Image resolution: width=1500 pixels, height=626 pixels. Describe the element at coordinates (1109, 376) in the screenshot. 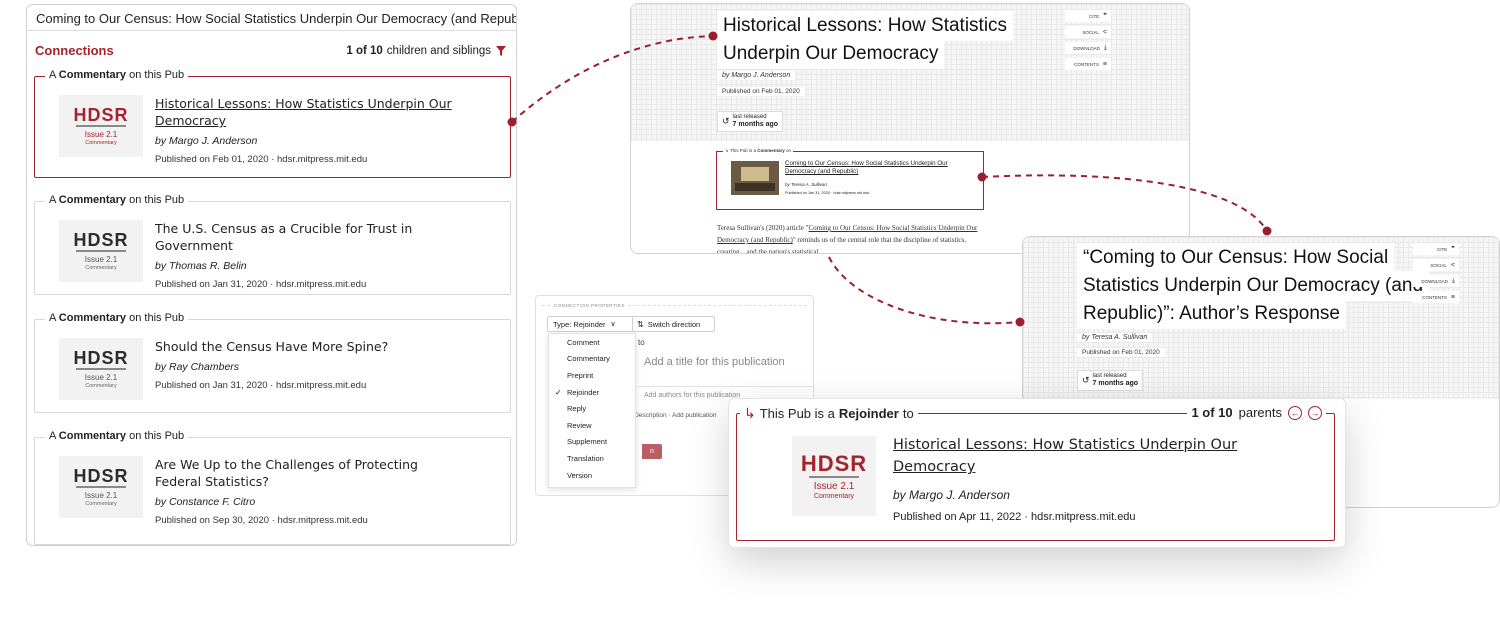

I see `released-label: last released` at that location.